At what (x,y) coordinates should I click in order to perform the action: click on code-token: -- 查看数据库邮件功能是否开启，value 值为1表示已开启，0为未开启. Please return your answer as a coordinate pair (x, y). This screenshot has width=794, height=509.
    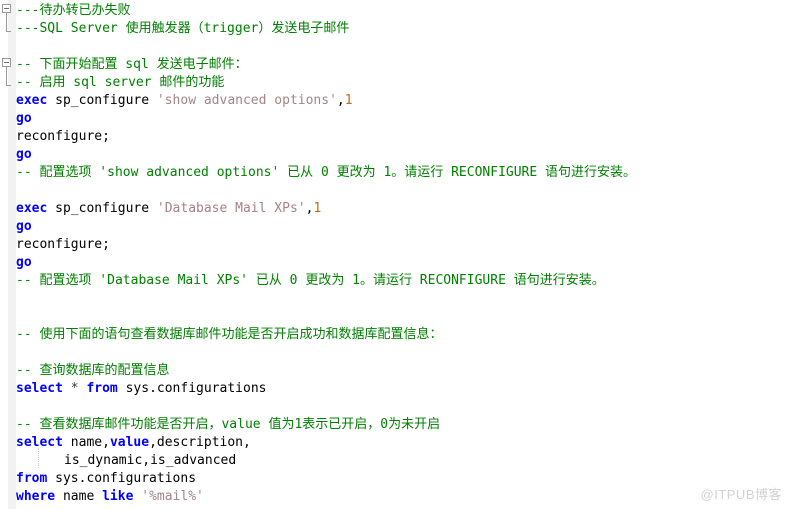
    Looking at the image, I should click on (228, 424).